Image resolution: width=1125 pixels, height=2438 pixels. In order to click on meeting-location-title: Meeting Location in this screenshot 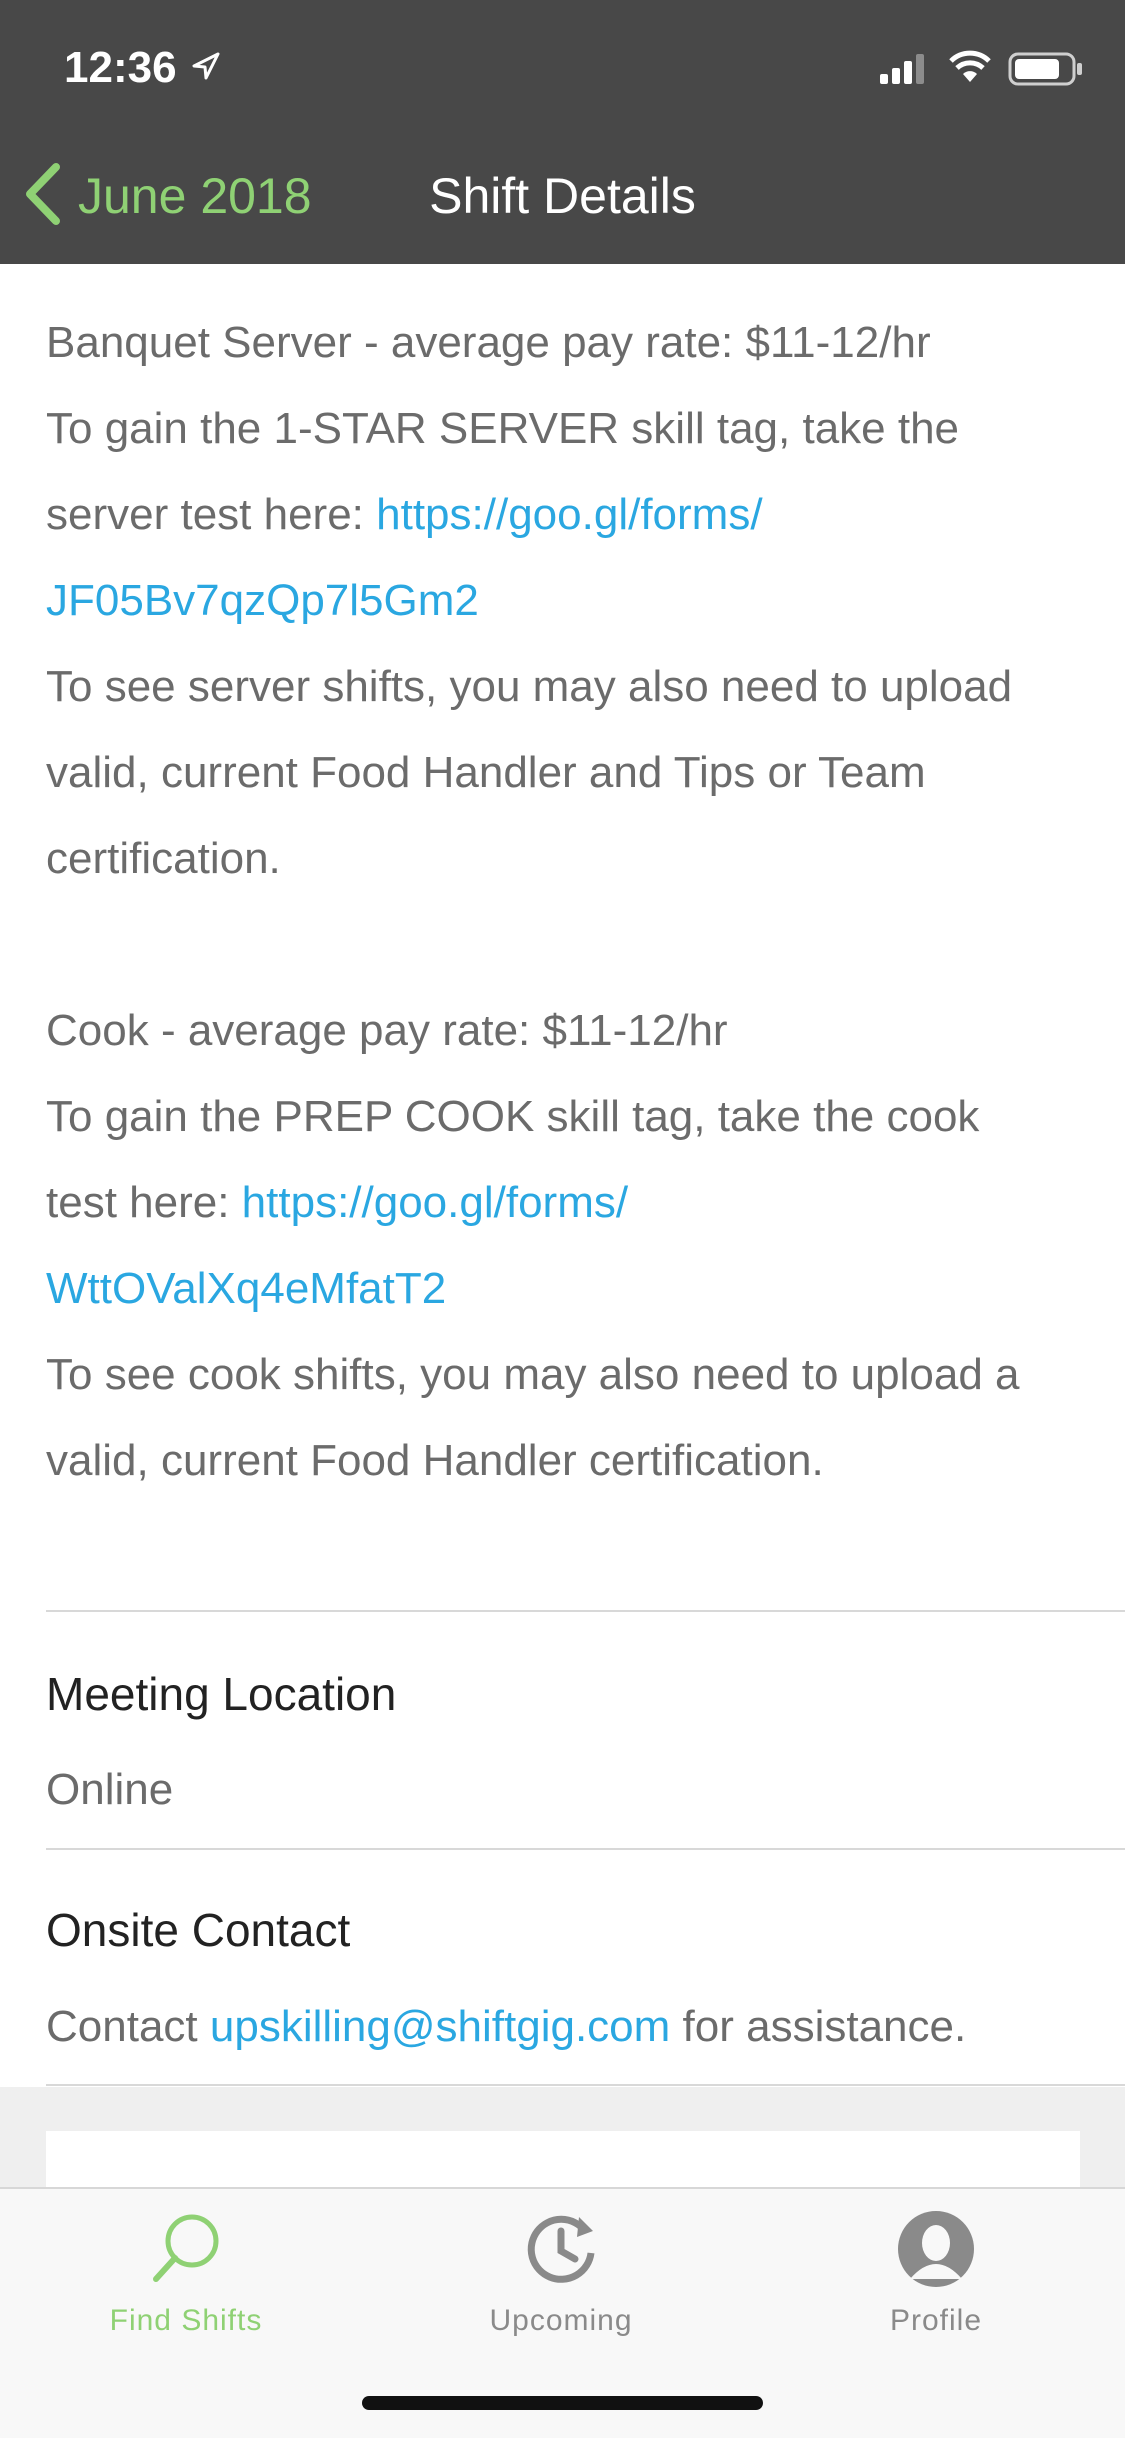, I will do `click(221, 1694)`.